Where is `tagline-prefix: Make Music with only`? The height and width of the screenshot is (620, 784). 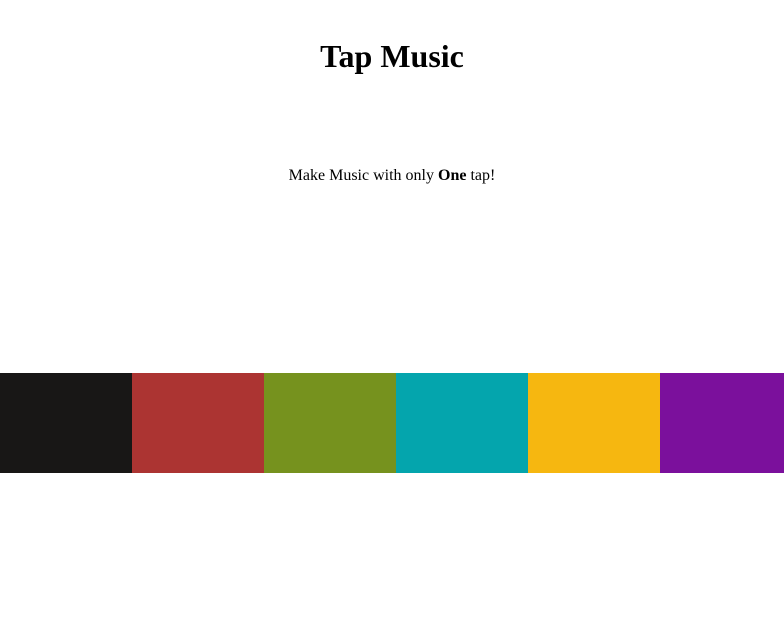
tagline-prefix: Make Music with only is located at coordinates (363, 175).